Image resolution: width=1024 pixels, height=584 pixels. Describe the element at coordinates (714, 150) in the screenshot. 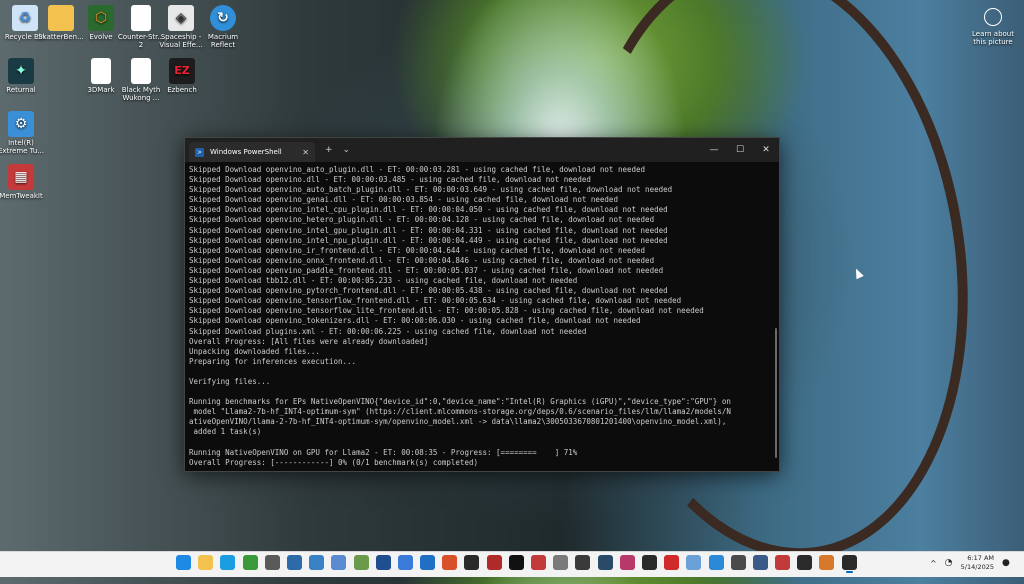

I see `minimize-button: —` at that location.